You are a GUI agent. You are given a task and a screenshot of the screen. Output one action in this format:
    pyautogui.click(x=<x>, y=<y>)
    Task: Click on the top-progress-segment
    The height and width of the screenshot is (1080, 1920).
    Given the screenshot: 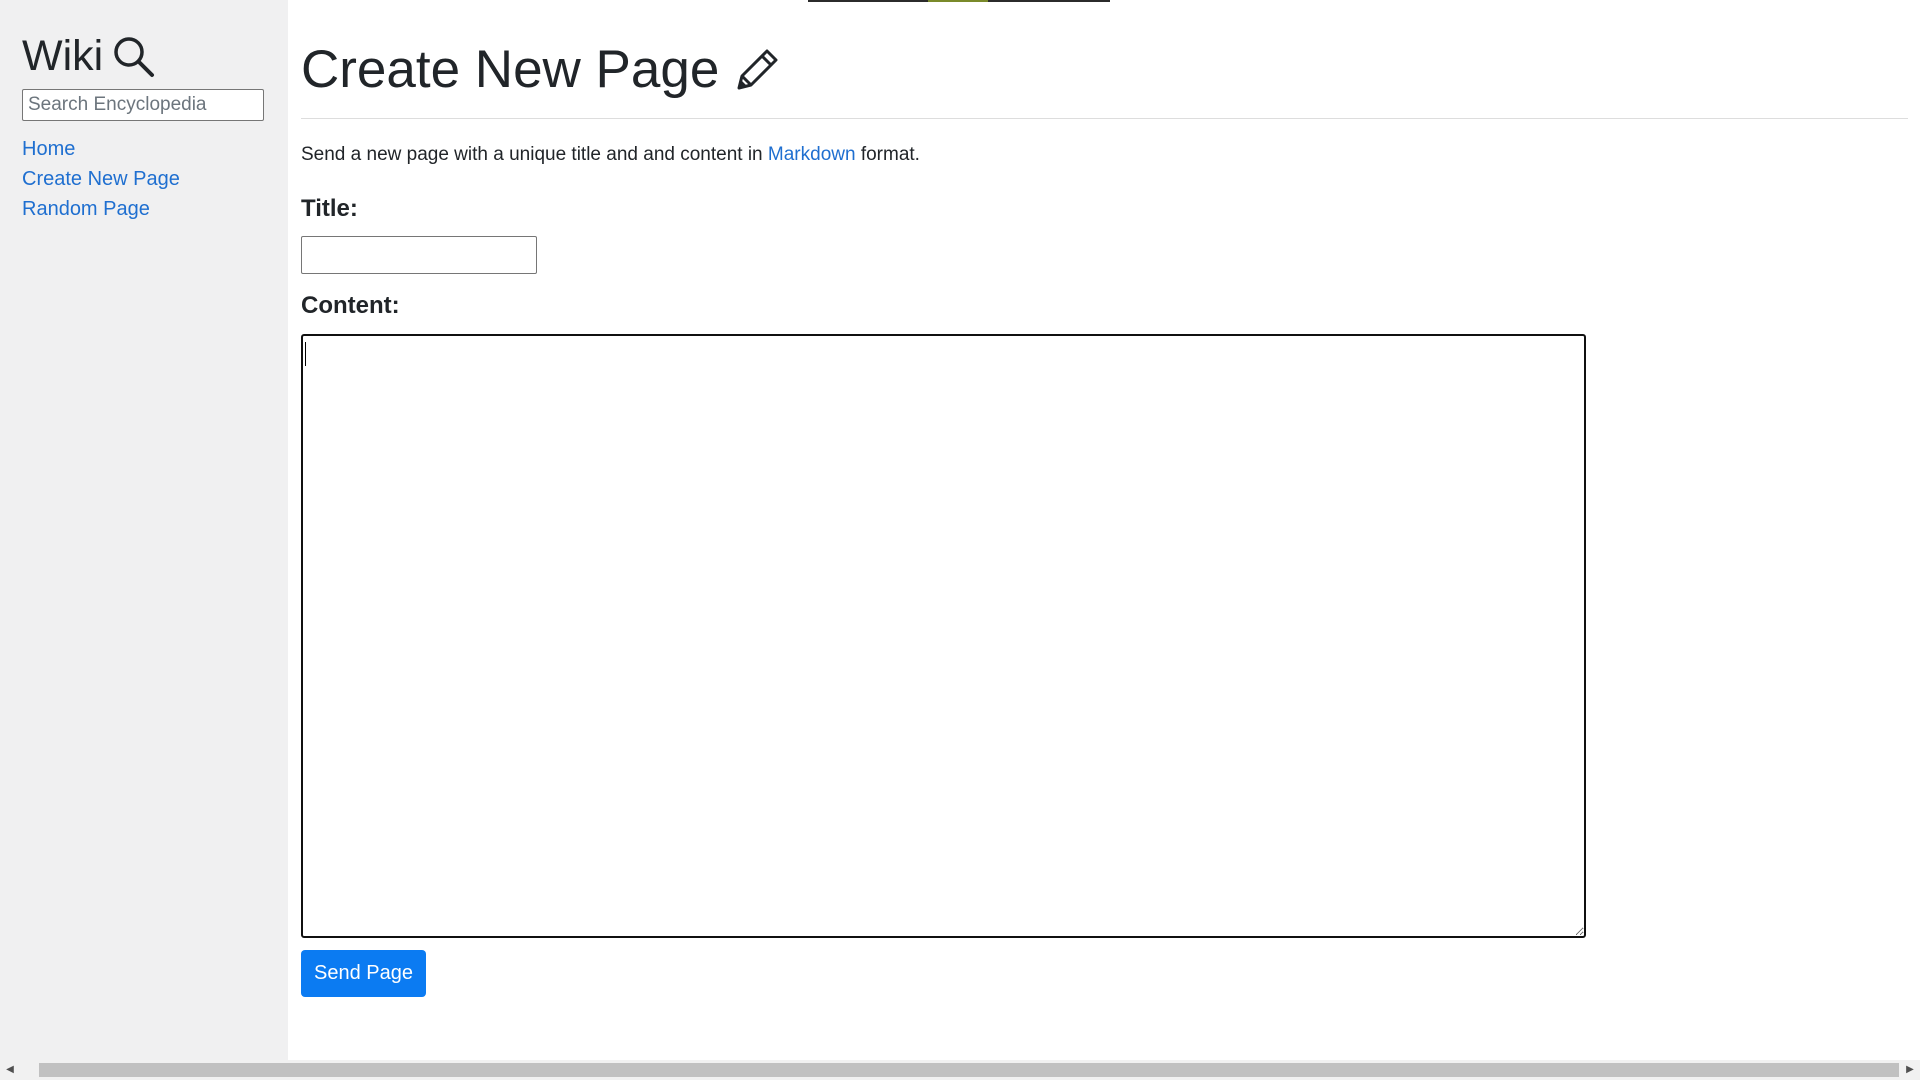 What is the action you would take?
    pyautogui.click(x=958, y=1)
    